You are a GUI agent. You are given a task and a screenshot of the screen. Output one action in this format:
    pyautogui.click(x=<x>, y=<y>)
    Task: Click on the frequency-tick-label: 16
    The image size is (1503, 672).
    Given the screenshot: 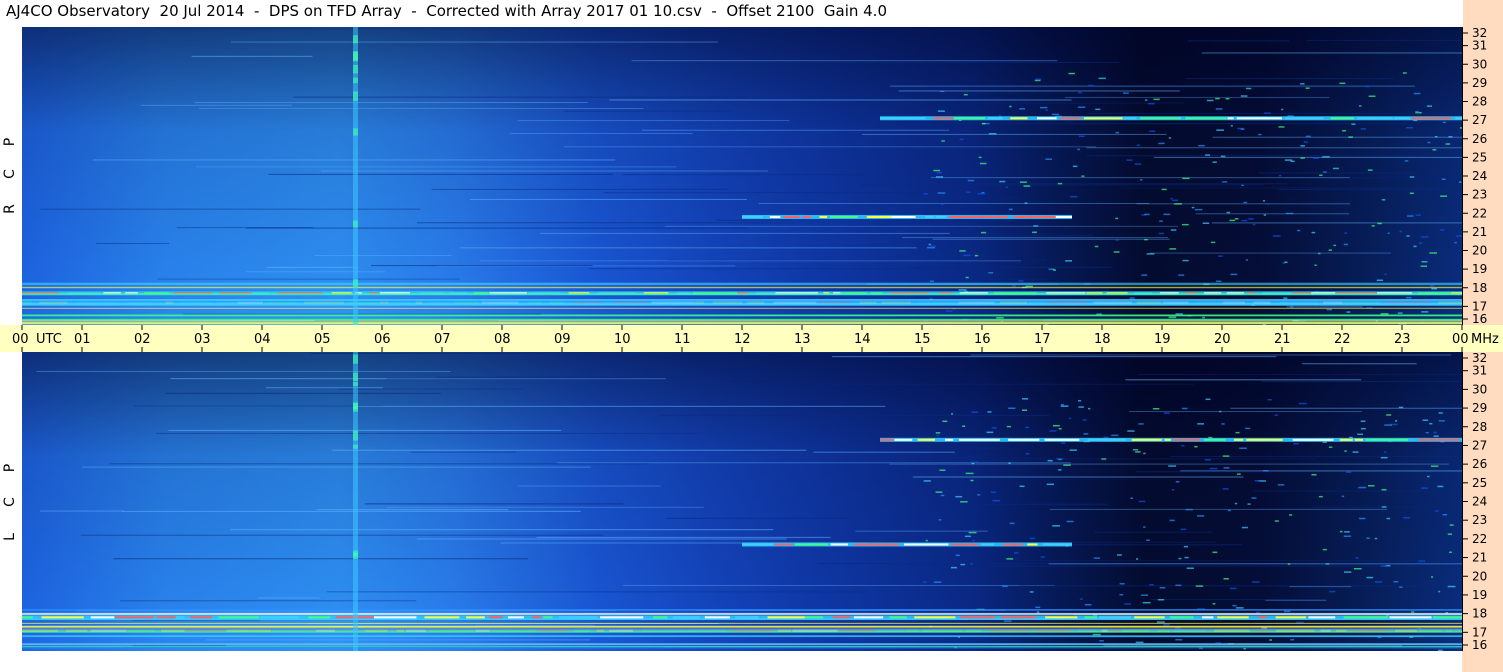 What is the action you would take?
    pyautogui.click(x=1479, y=319)
    